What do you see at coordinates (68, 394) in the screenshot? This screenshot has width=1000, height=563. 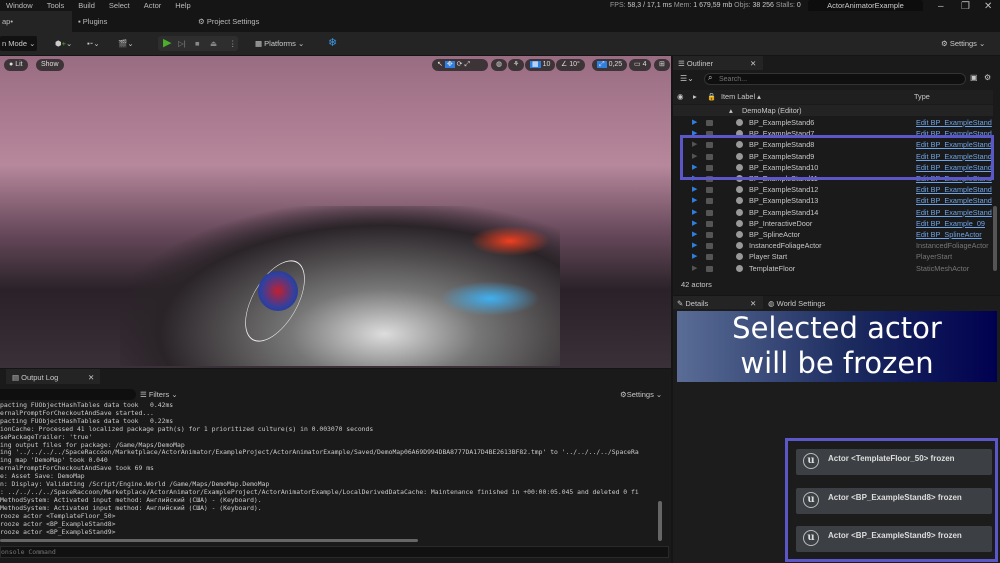 I see `log-search-input` at bounding box center [68, 394].